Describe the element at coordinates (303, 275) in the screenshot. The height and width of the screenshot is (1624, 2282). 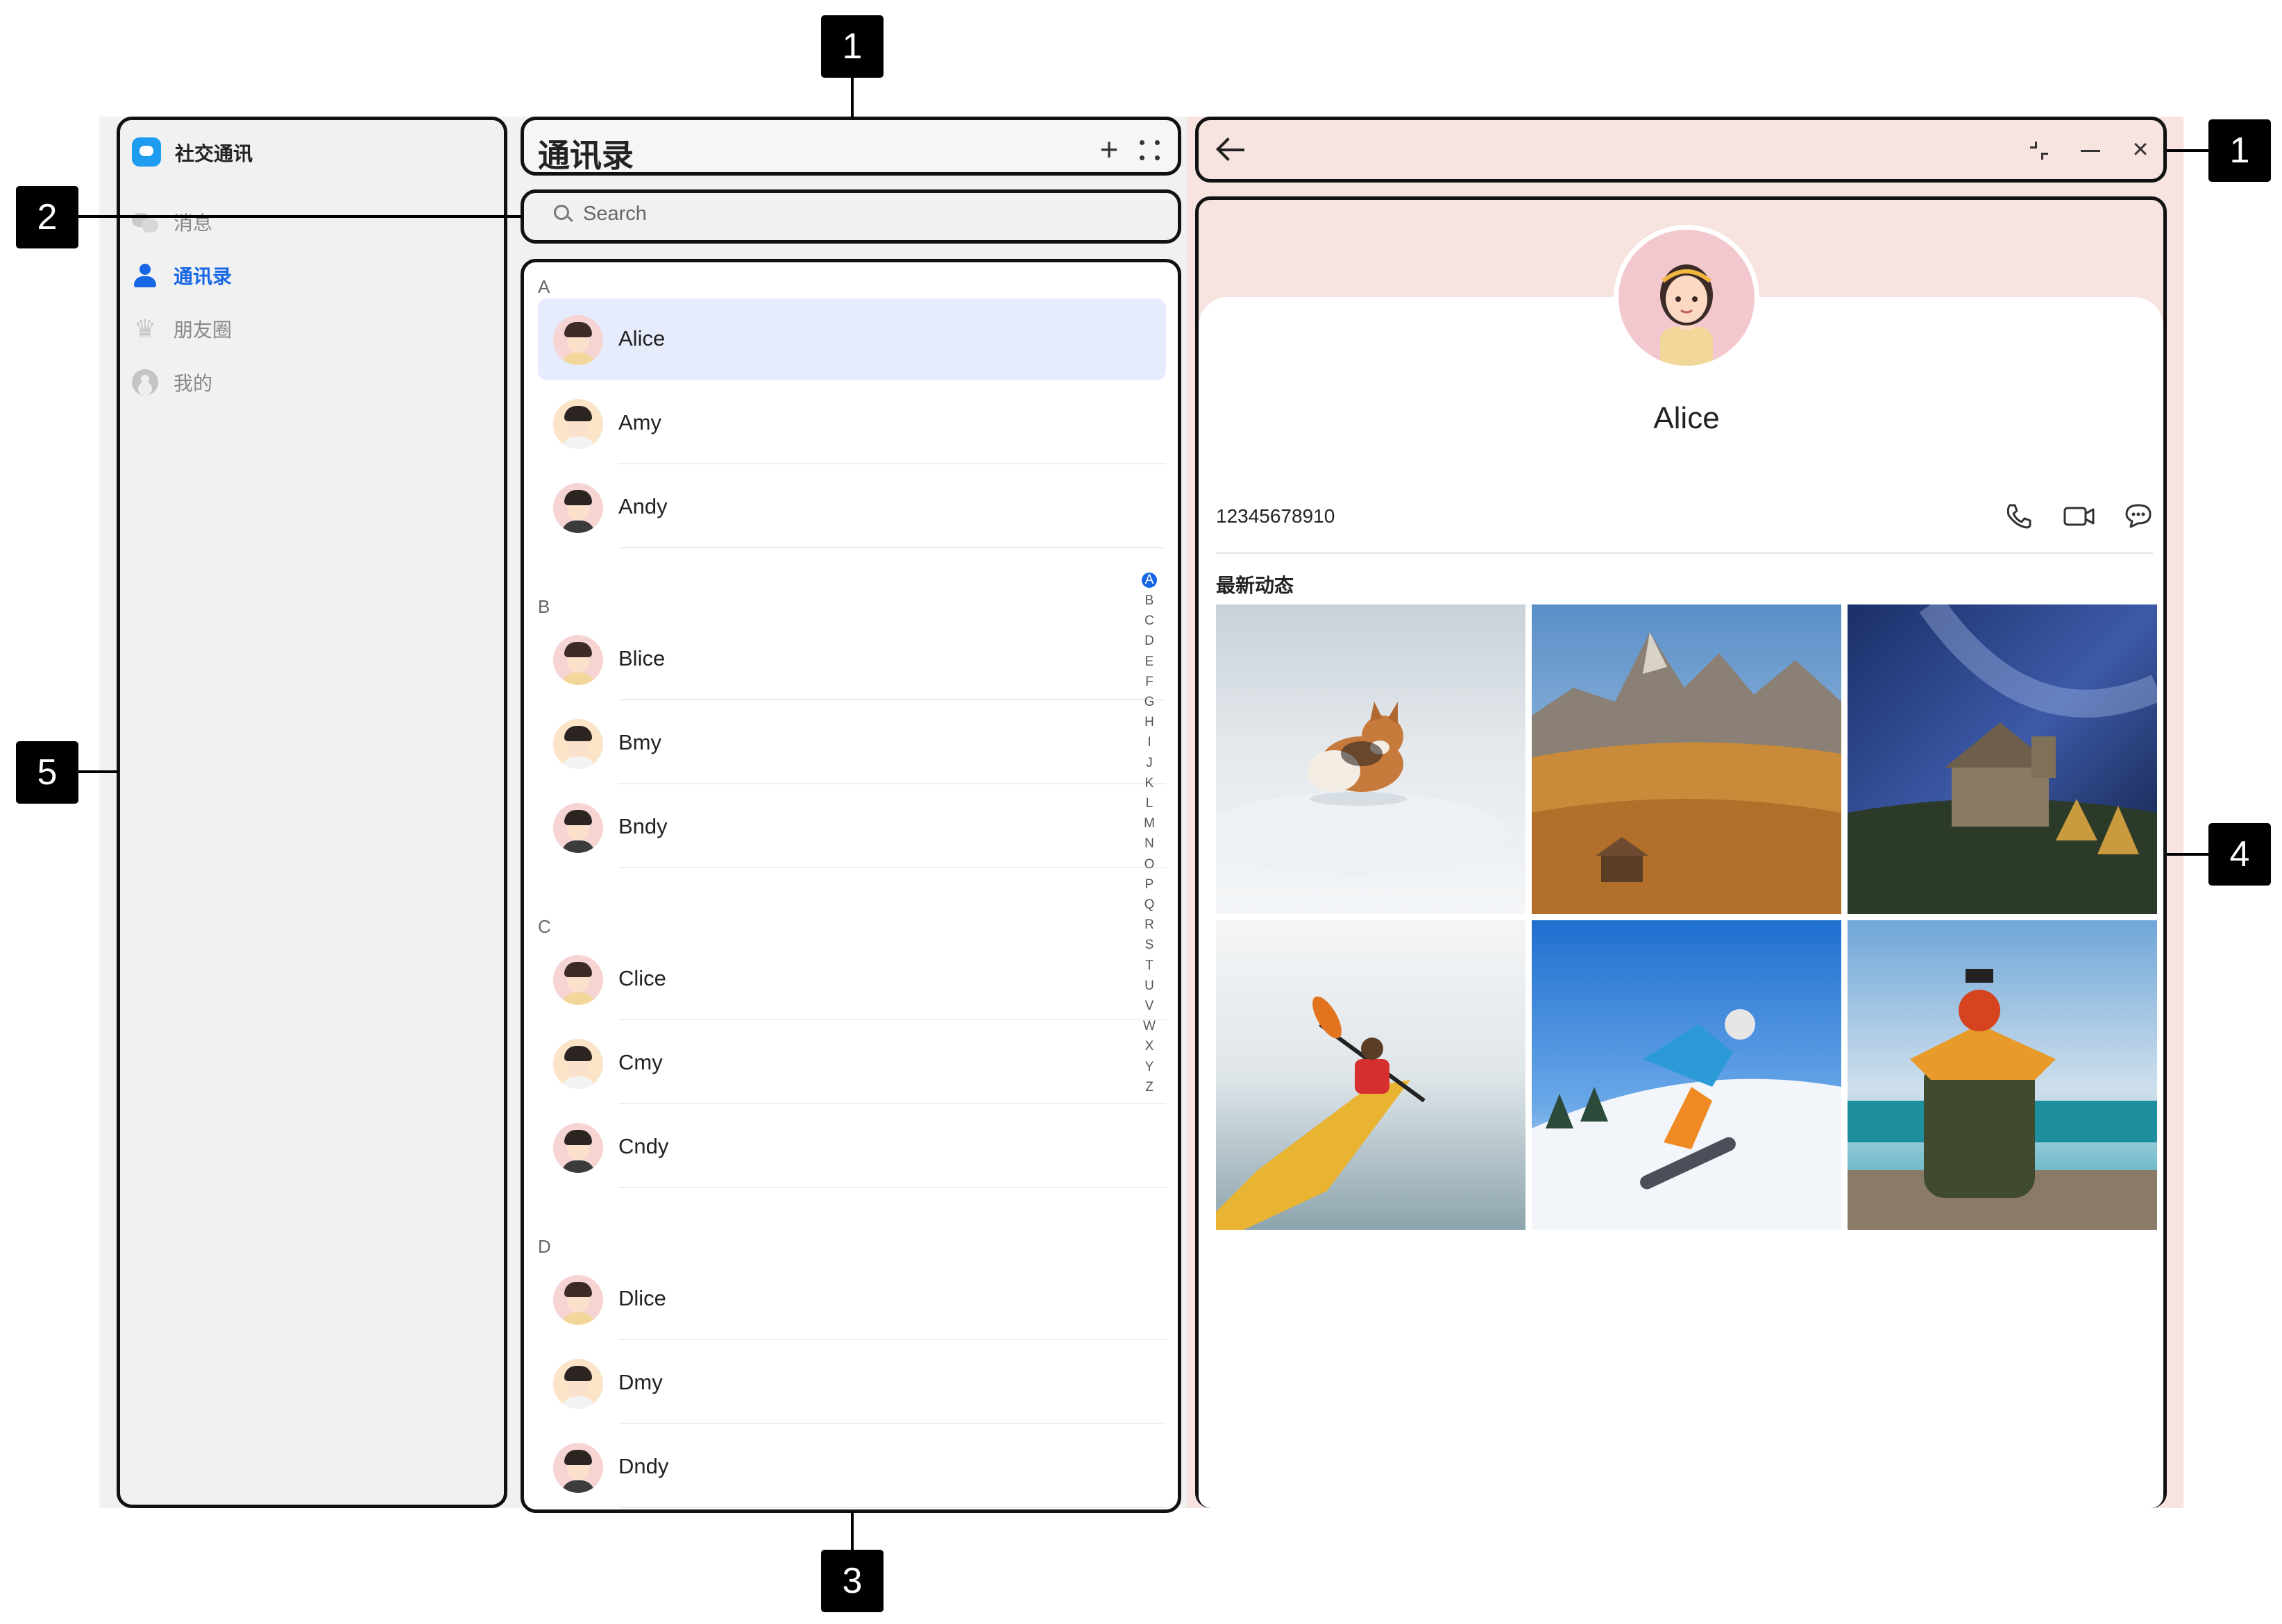
I see `sidebar-item-contacts: 通讯录` at that location.